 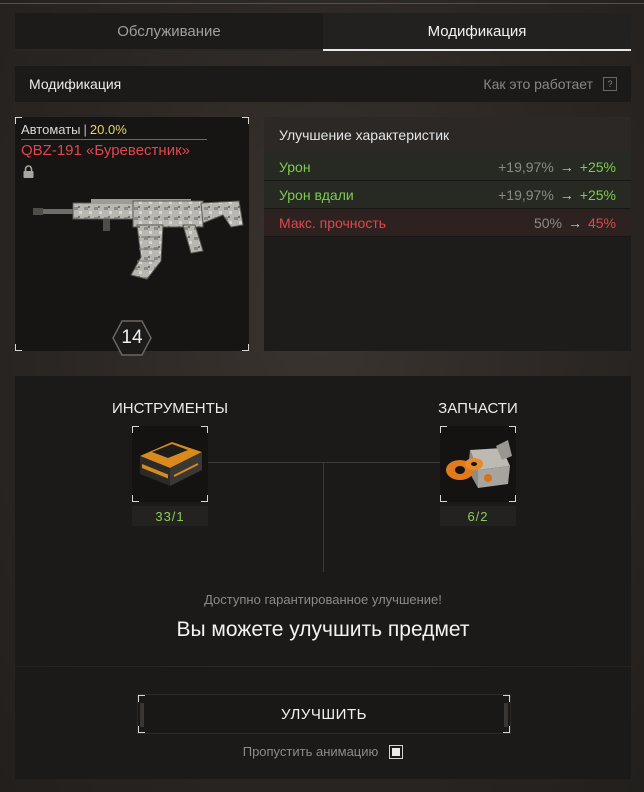 I want to click on upgrade-button: УЛУЧШИТЬ, so click(x=324, y=714).